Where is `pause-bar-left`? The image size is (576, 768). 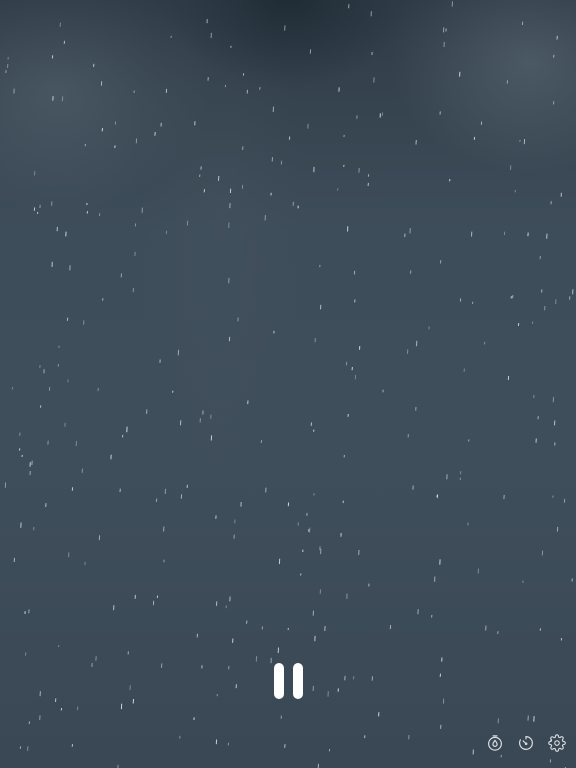
pause-bar-left is located at coordinates (278, 681).